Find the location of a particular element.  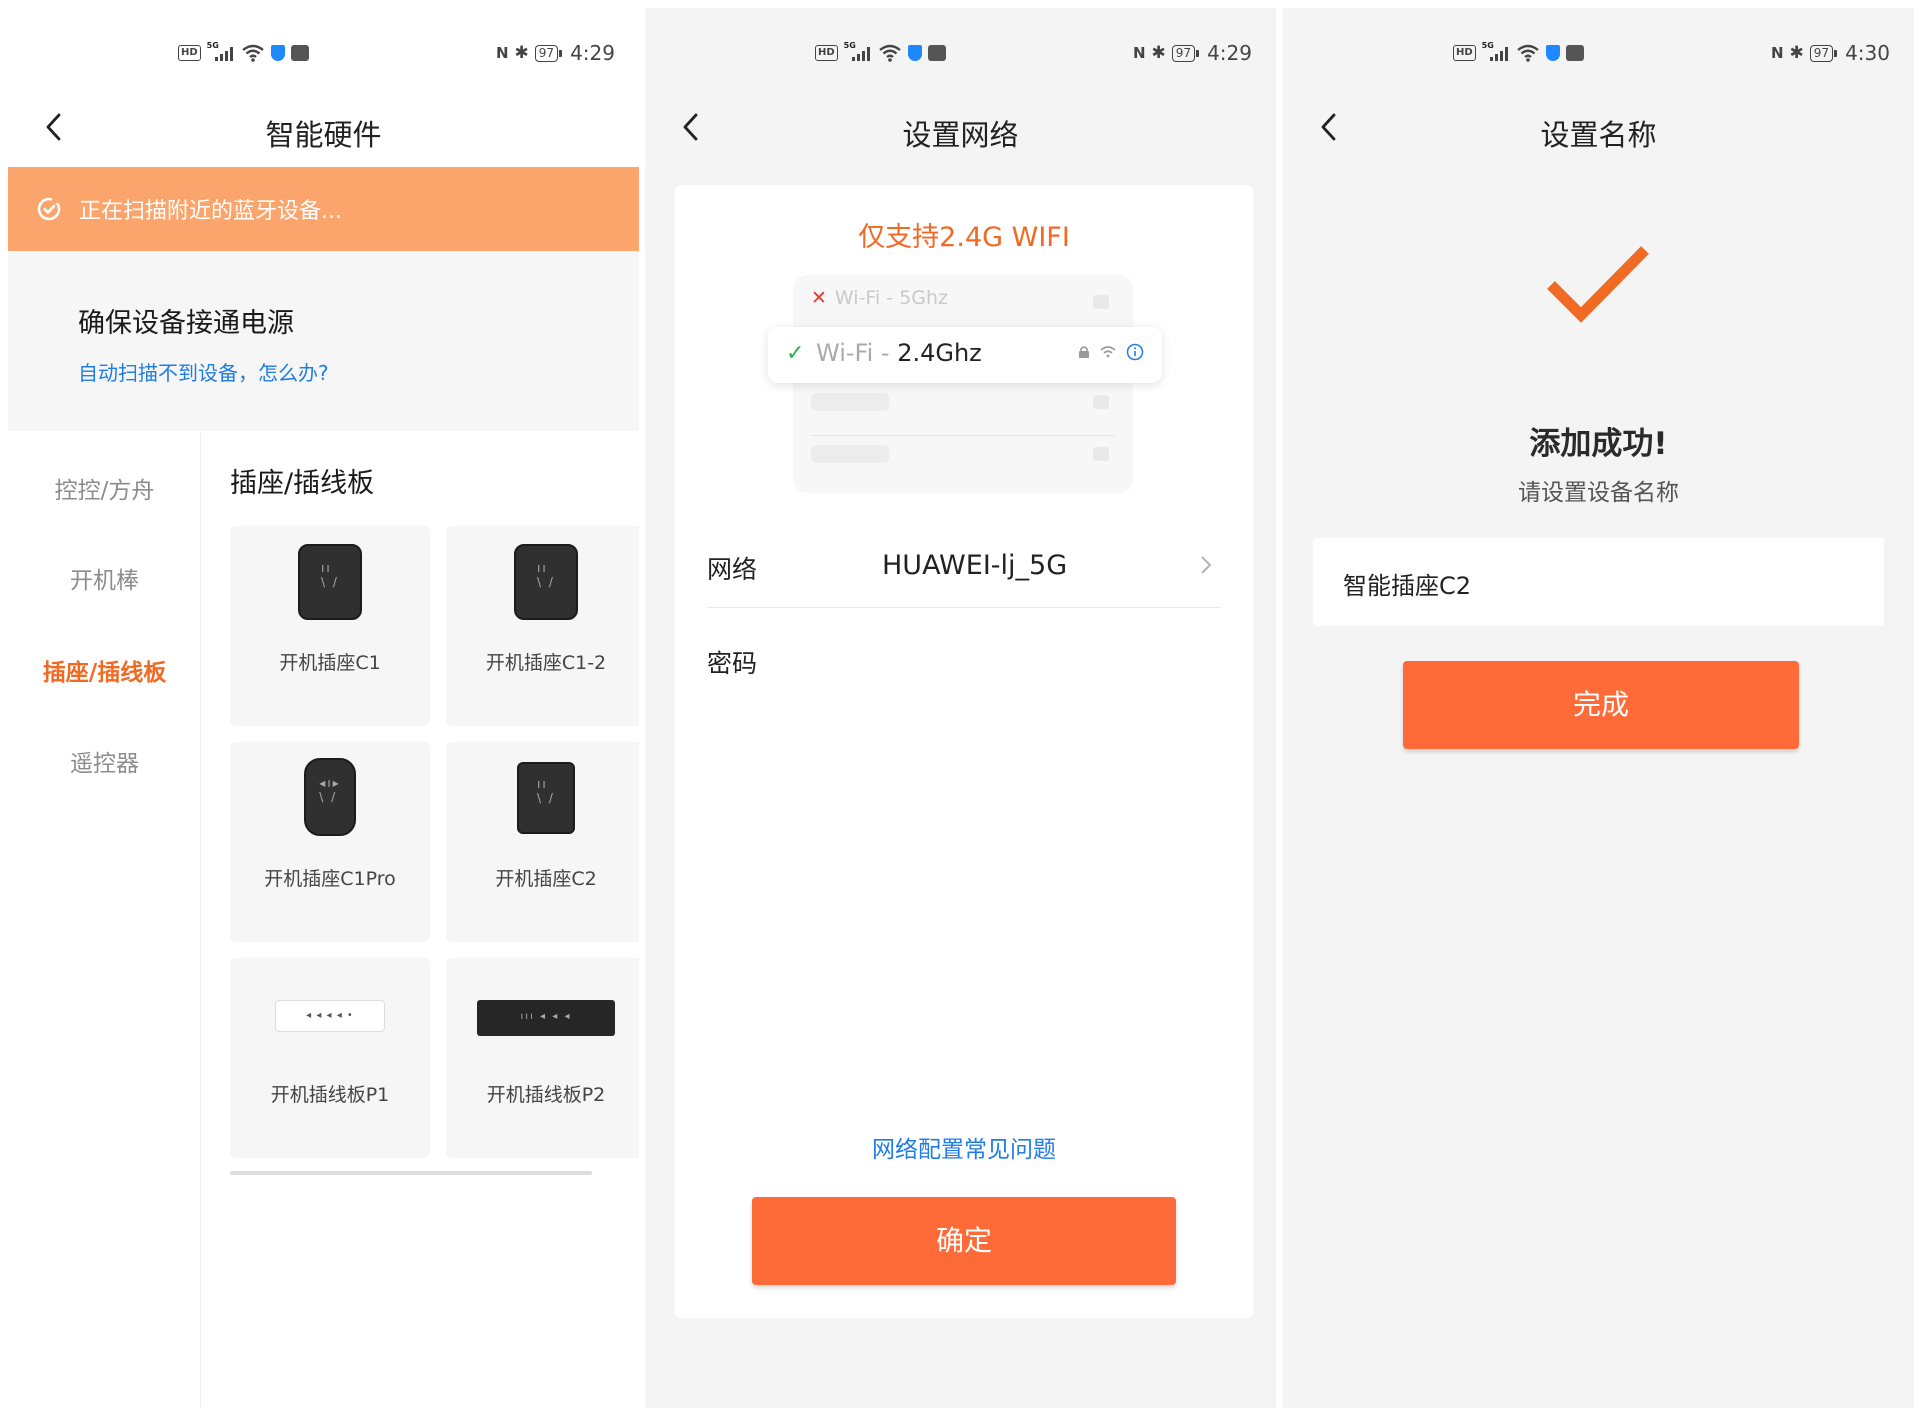

power-strip-p1-image: ◂ ◂ ◂ ◂ • is located at coordinates (330, 1016).